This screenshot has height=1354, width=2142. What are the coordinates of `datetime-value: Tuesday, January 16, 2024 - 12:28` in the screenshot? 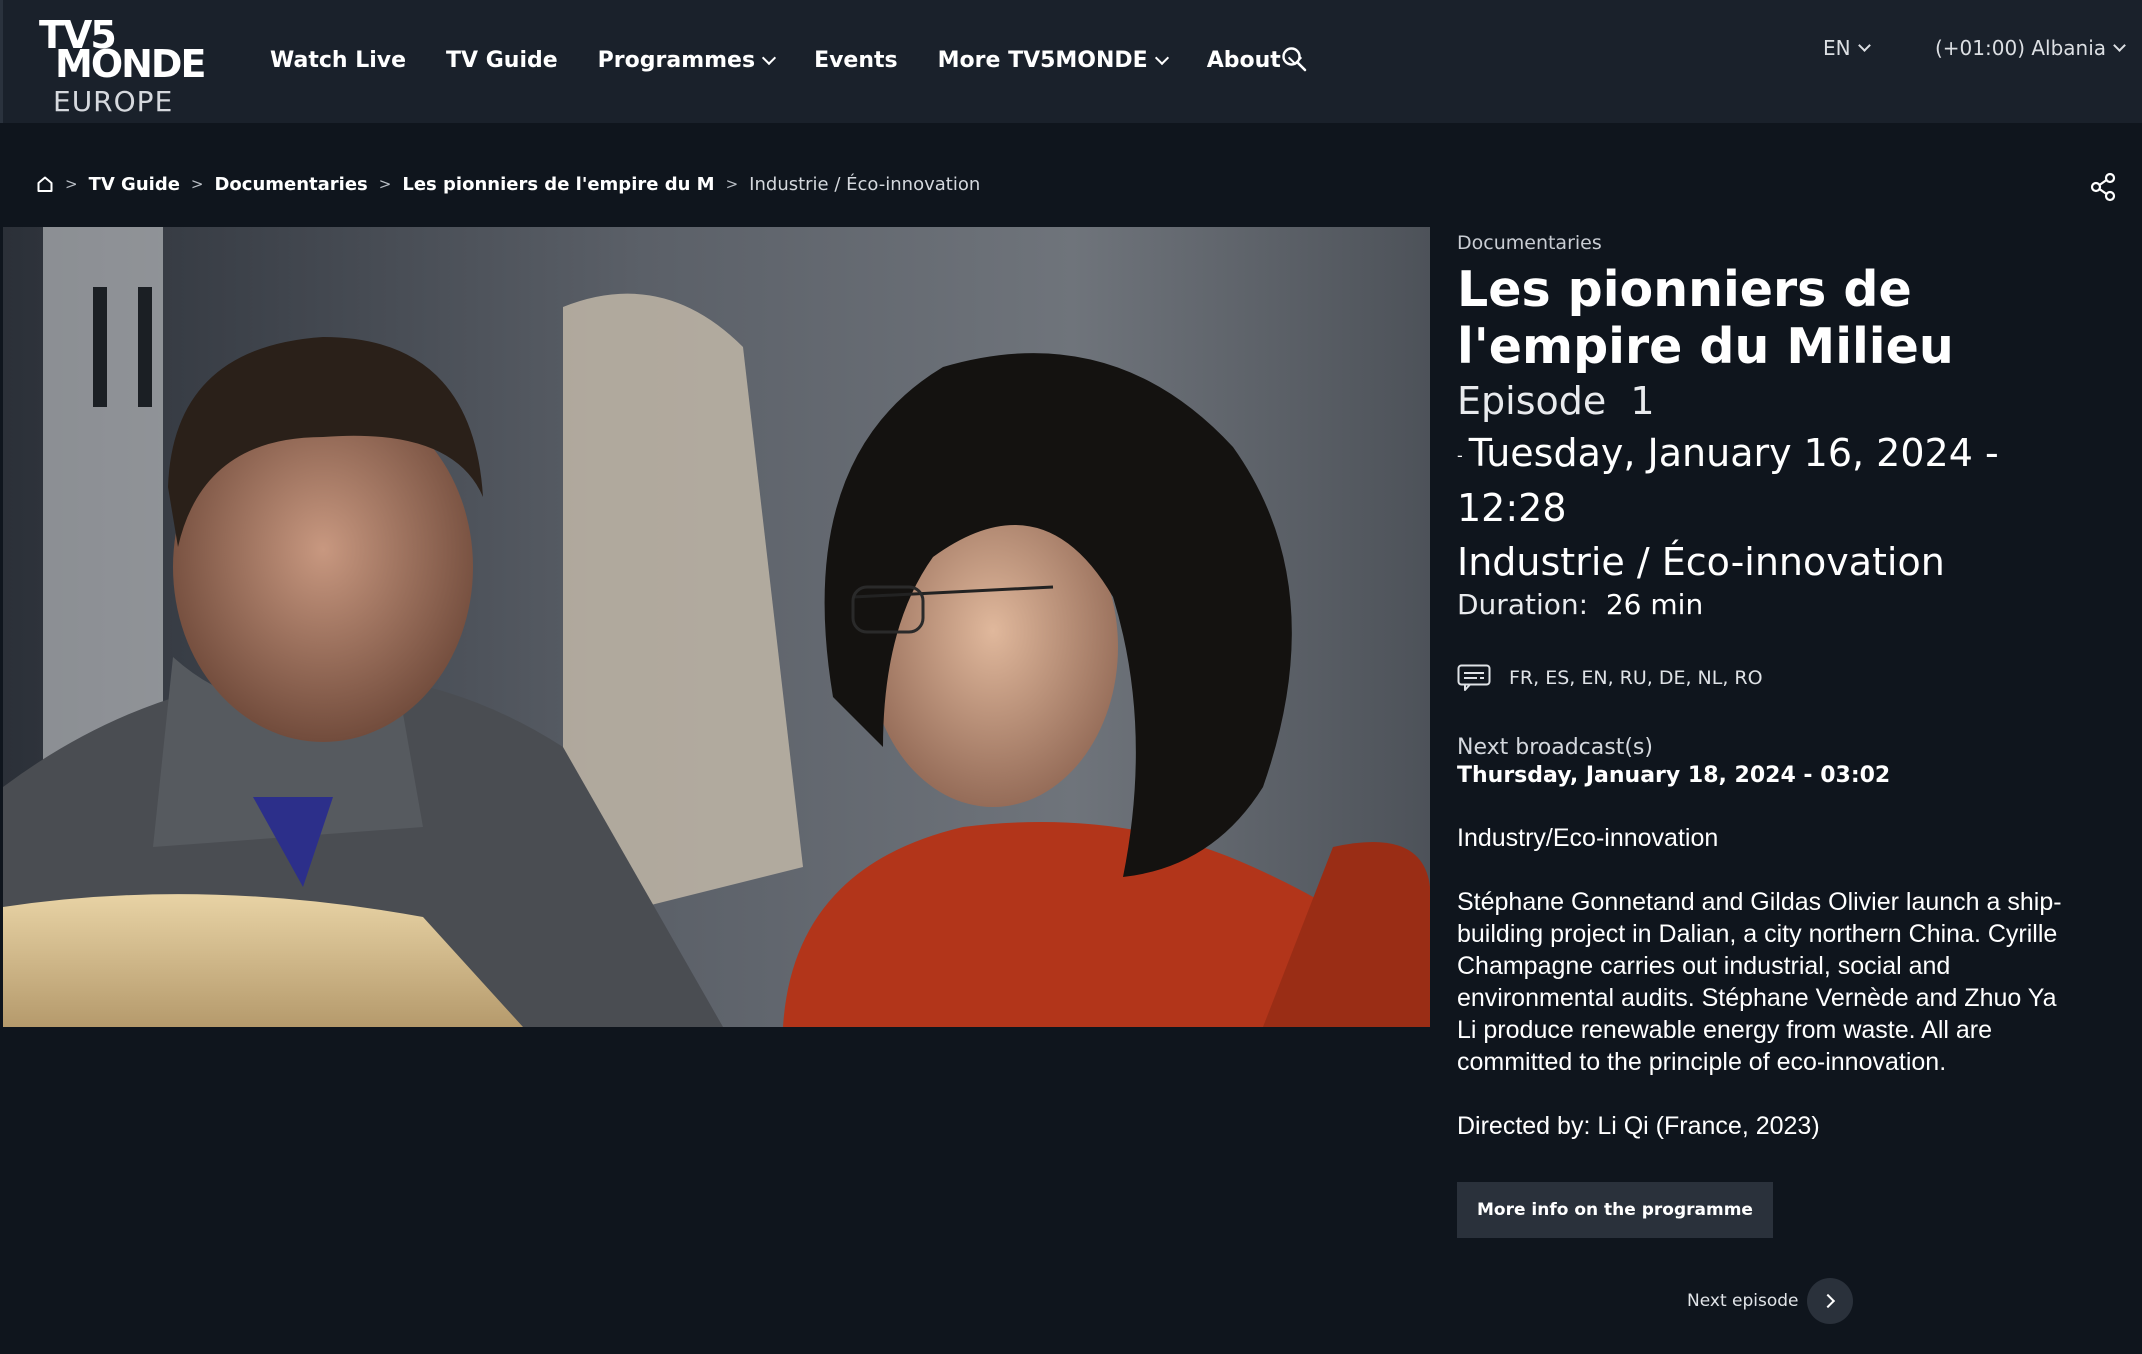 It's located at (1728, 480).